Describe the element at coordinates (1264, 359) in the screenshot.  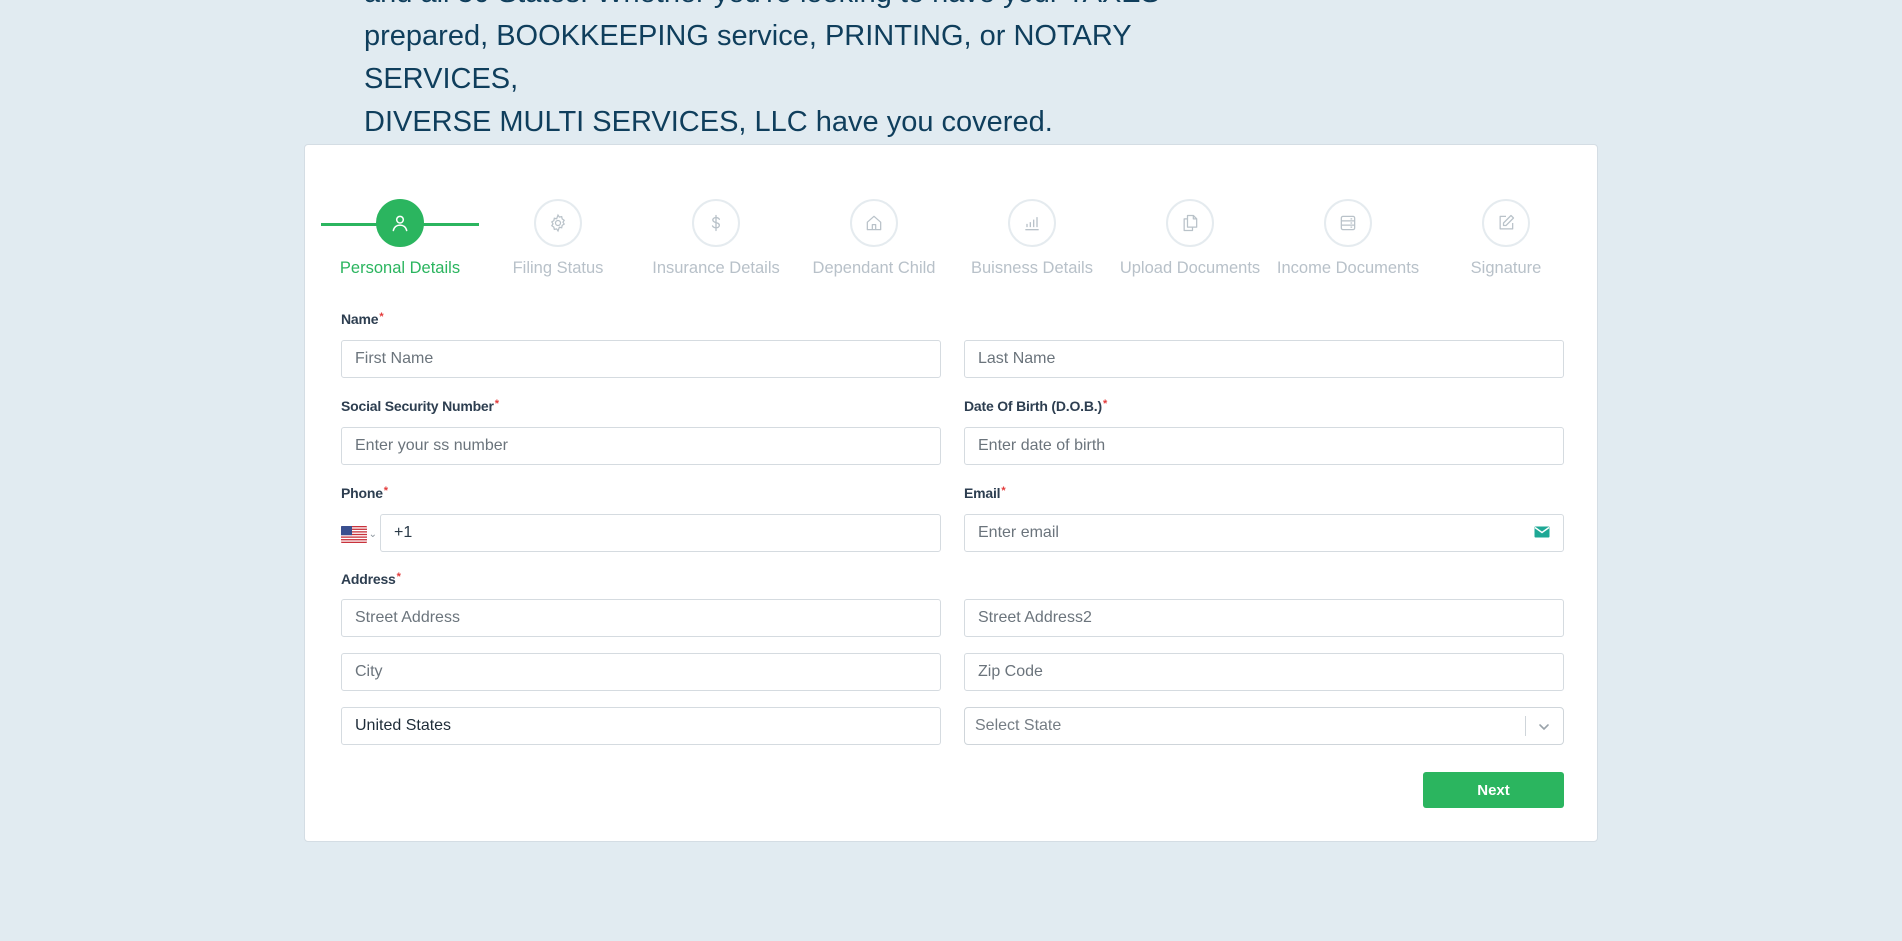
I see `last-name-input` at that location.